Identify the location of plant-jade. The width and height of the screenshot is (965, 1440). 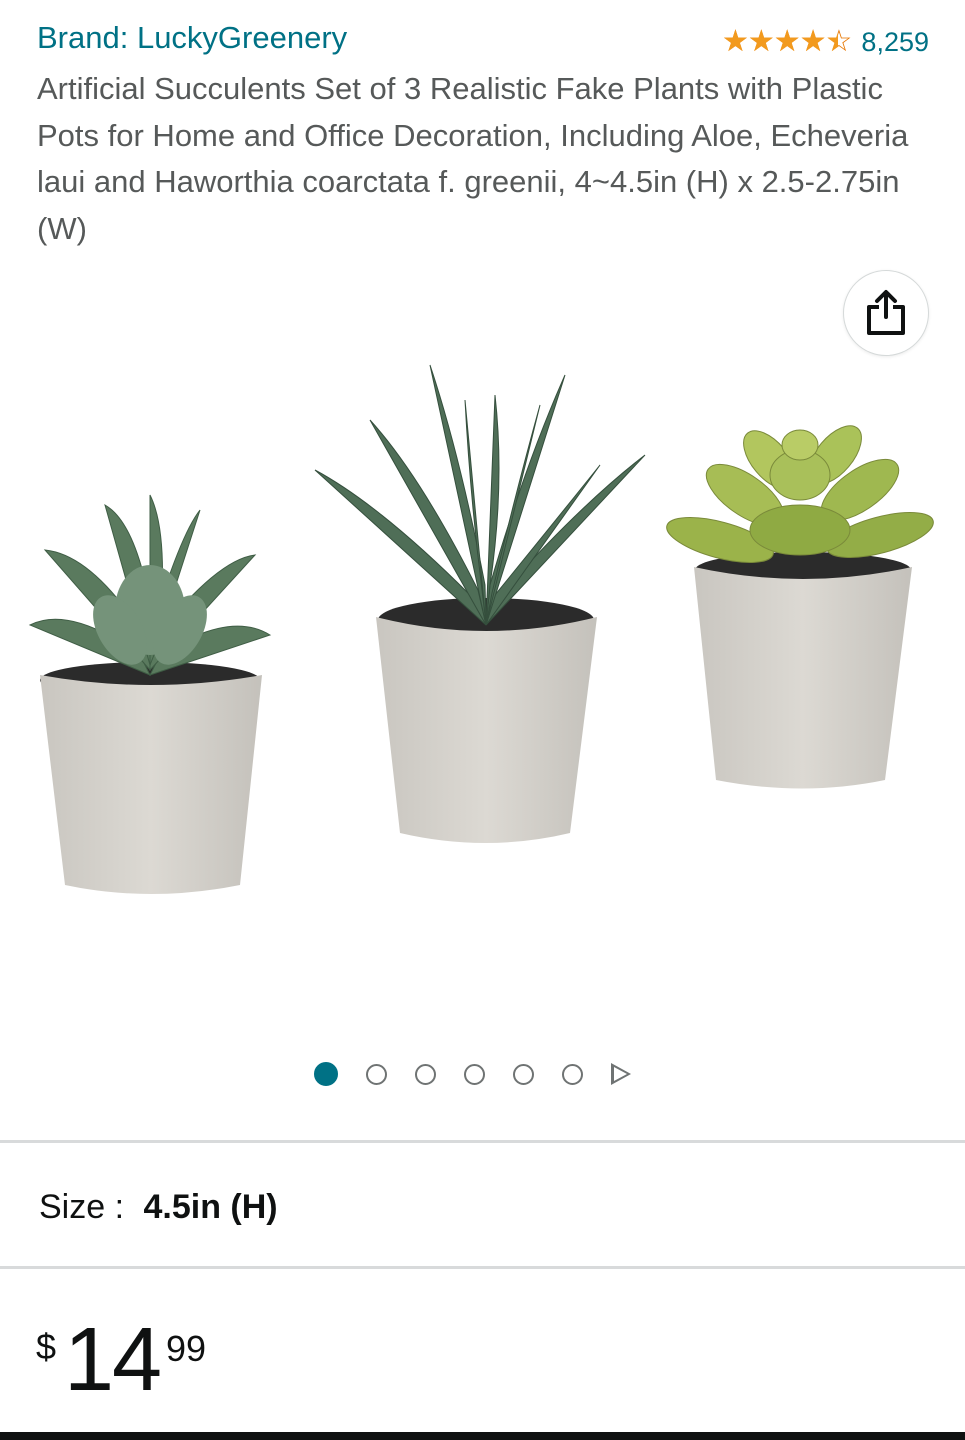
(800, 607).